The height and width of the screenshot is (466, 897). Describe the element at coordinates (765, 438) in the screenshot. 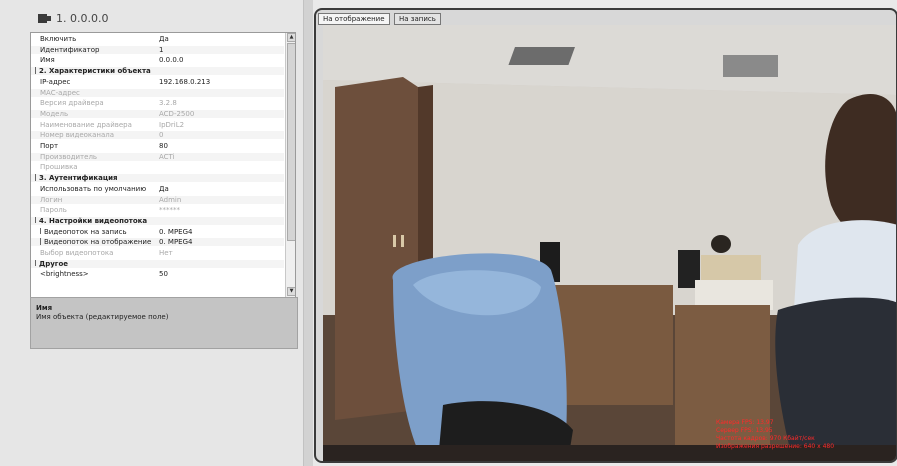

I see `stat-bitrate: Частота кадров: 970 Кбайт/сек` at that location.